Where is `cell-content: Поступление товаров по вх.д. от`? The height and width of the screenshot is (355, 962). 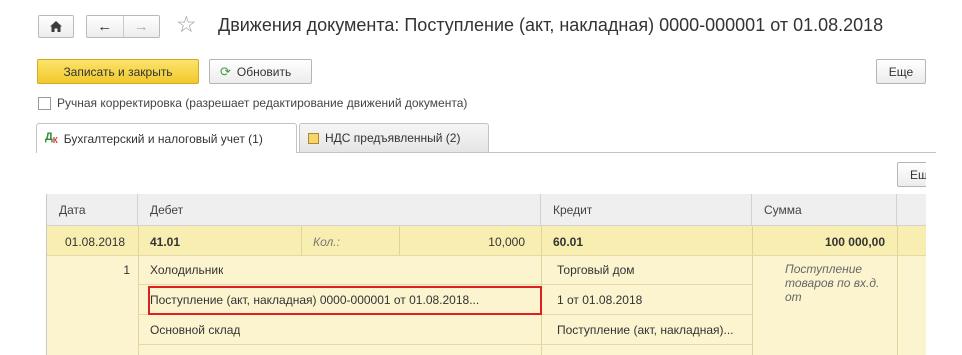
cell-content: Поступление товаров по вх.д. от is located at coordinates (832, 283).